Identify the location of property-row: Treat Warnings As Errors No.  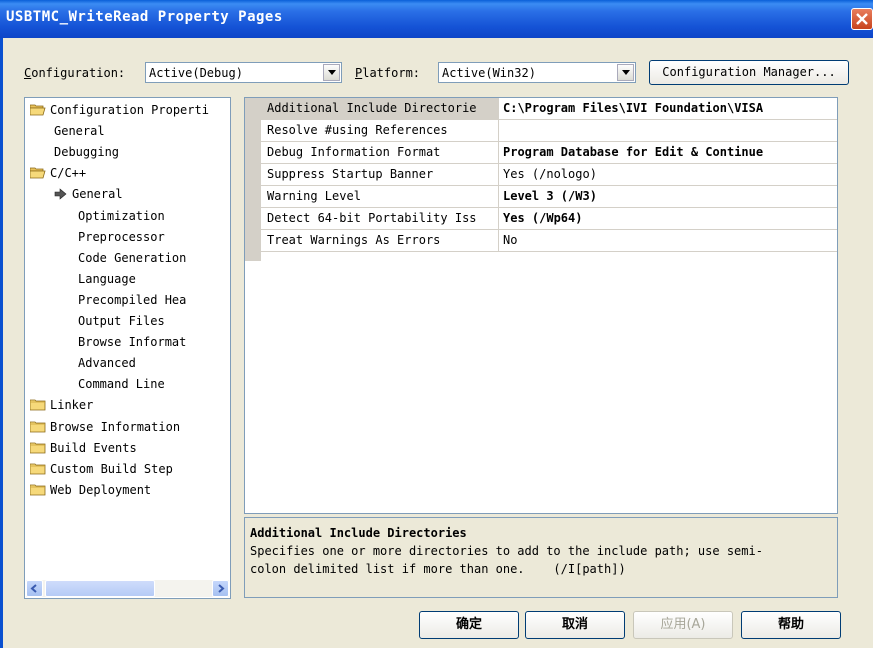
(549, 241).